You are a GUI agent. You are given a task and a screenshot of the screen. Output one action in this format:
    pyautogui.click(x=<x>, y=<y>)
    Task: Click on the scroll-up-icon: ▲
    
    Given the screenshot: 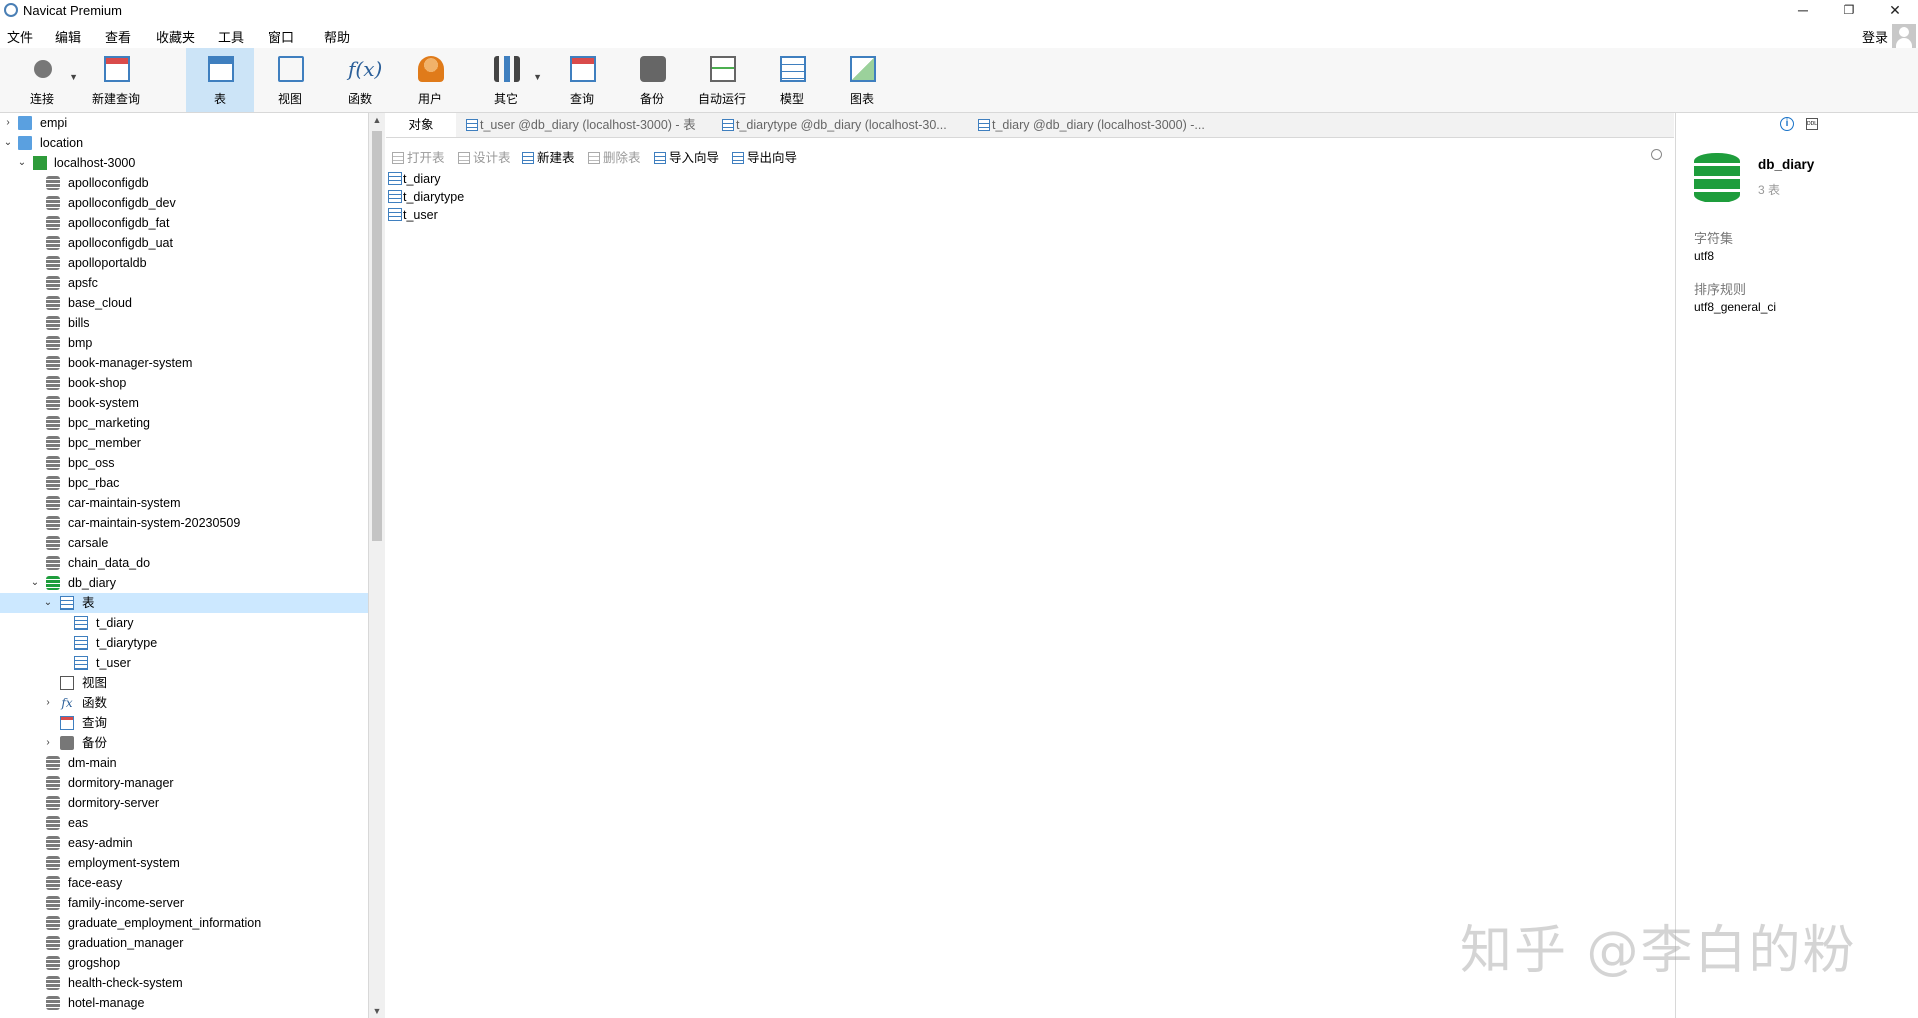 What is the action you would take?
    pyautogui.click(x=377, y=120)
    